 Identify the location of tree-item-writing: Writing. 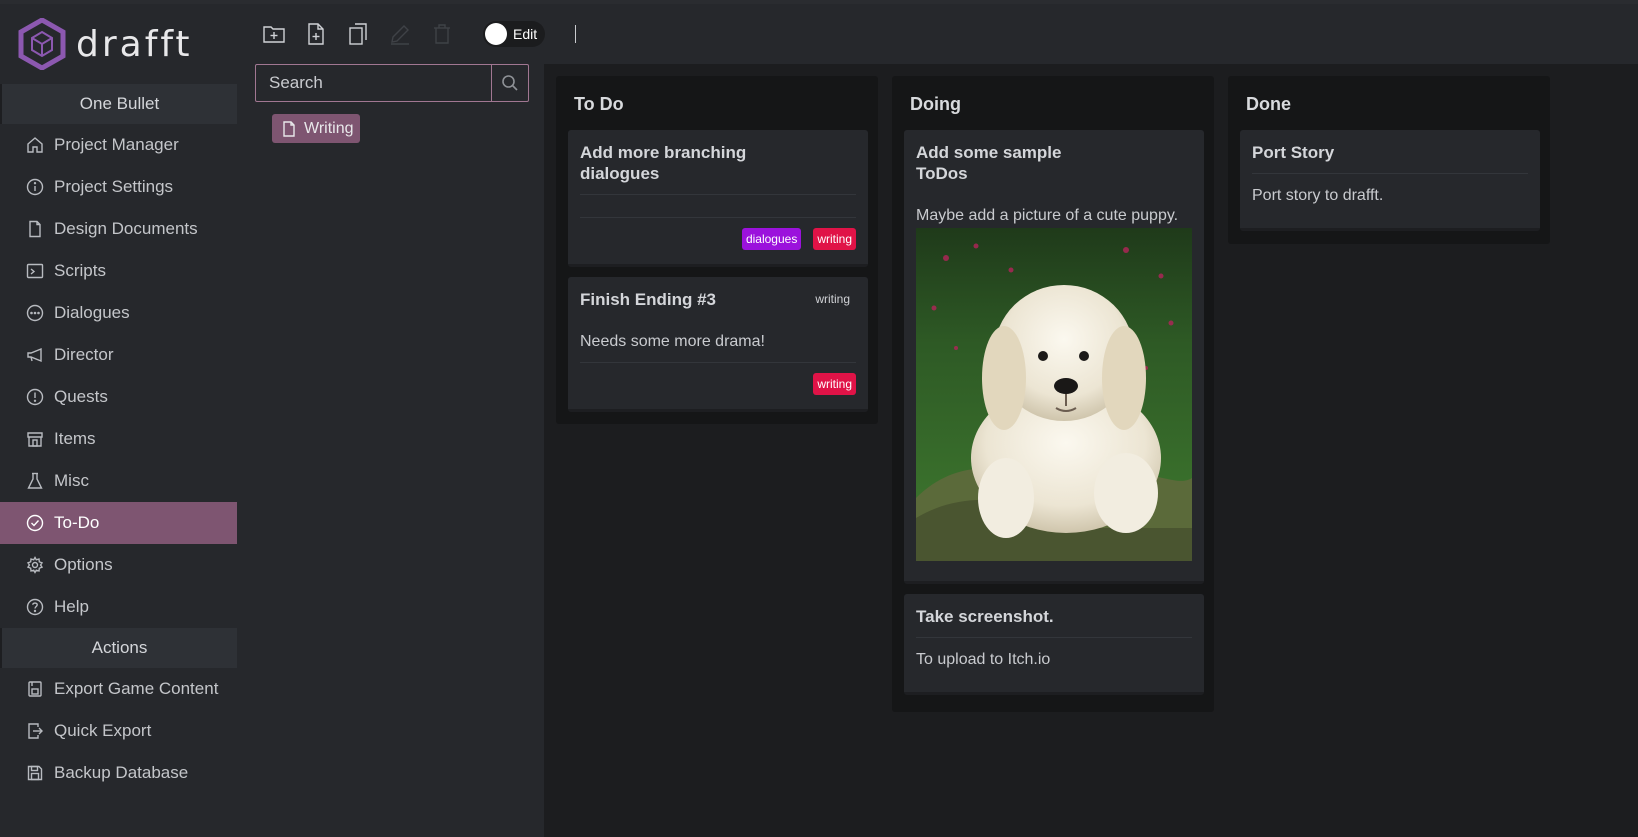
(316, 128).